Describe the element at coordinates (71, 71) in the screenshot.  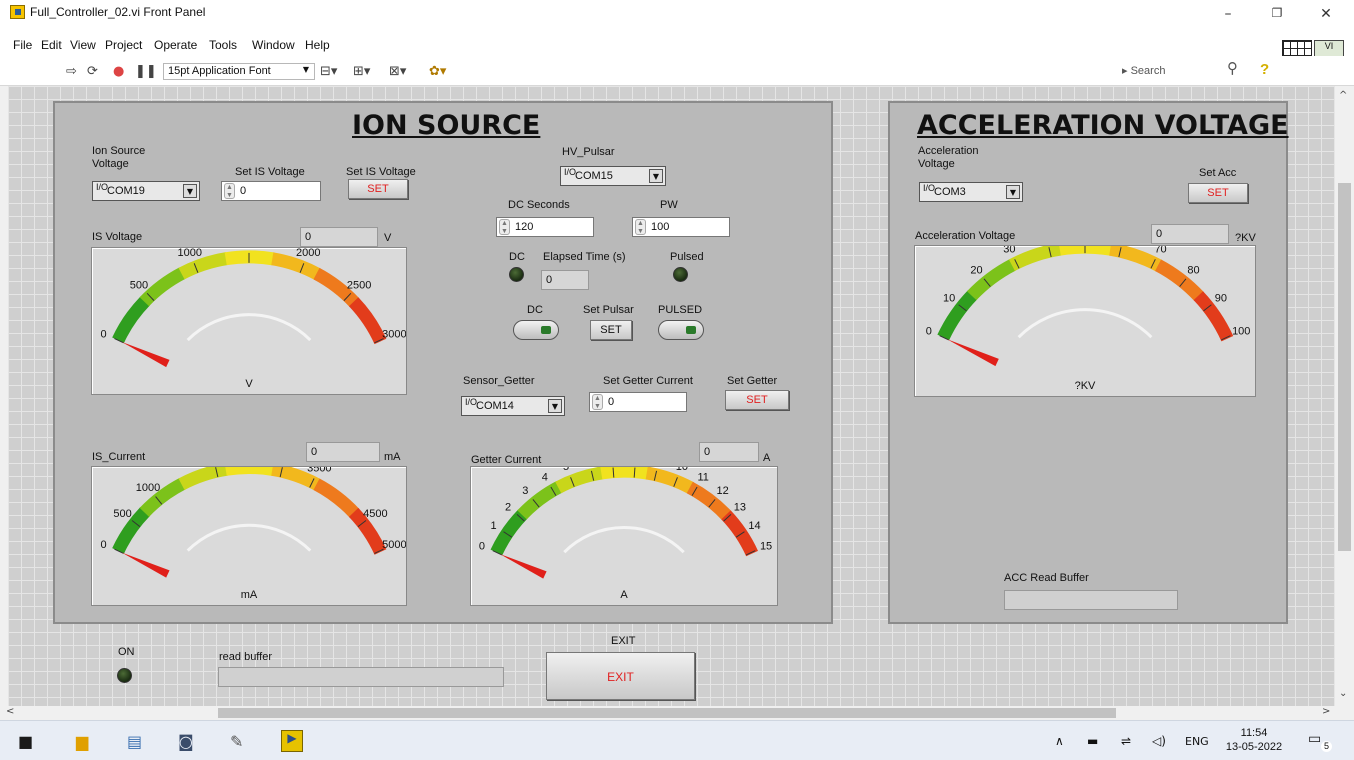
I see `run-arrow-icon: ⇨` at that location.